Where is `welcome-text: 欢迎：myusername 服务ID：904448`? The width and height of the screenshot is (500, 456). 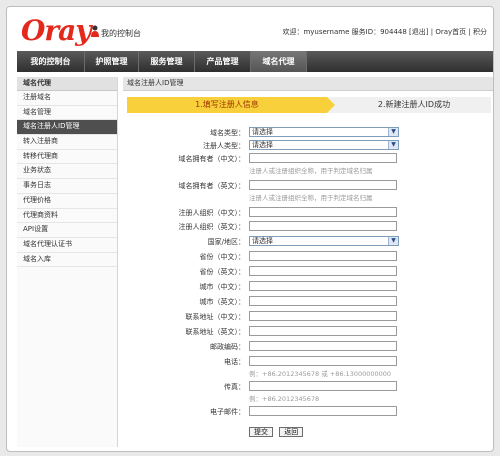
welcome-text: 欢迎：myusername 服务ID：904448 is located at coordinates (344, 32).